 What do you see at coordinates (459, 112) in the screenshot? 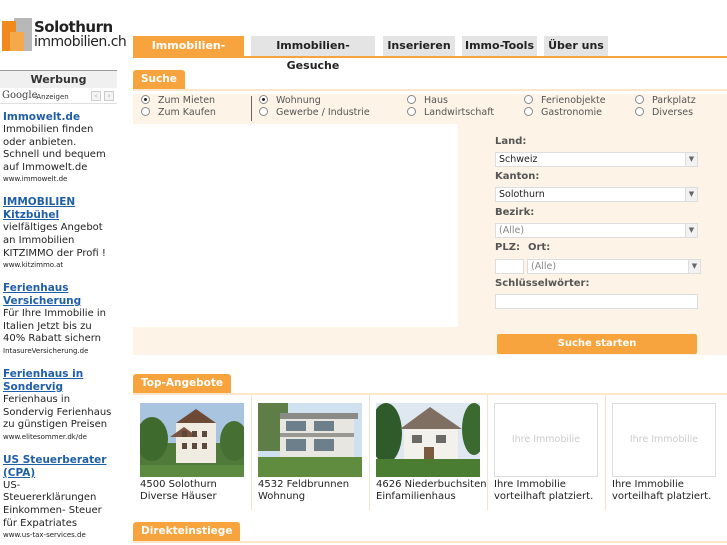
I see `radio-label: Landwirtschaft` at bounding box center [459, 112].